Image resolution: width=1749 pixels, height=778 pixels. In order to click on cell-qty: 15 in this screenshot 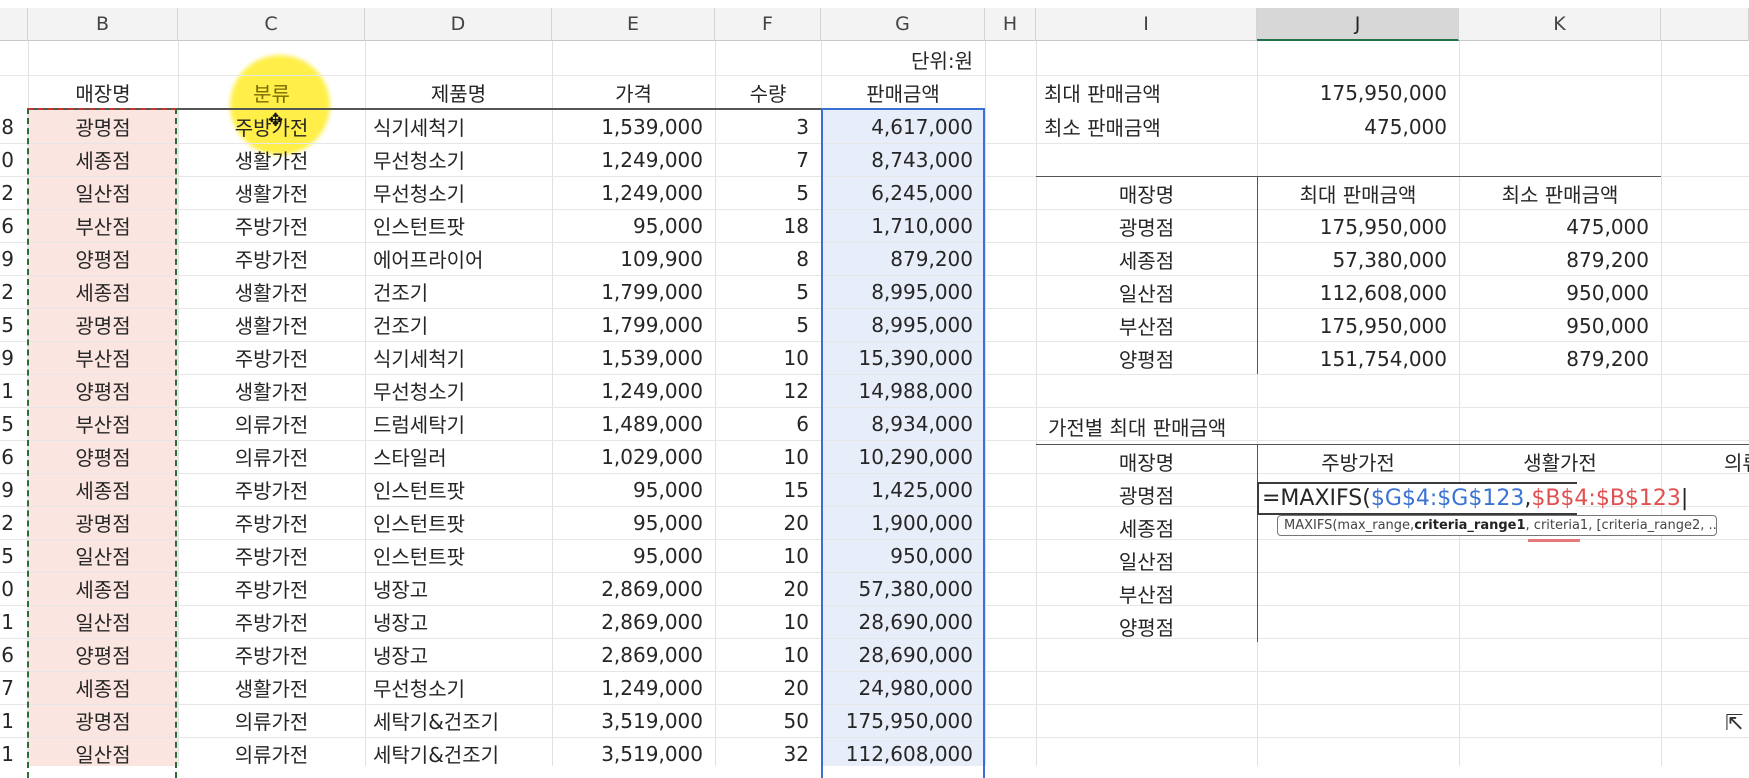, I will do `click(768, 489)`.